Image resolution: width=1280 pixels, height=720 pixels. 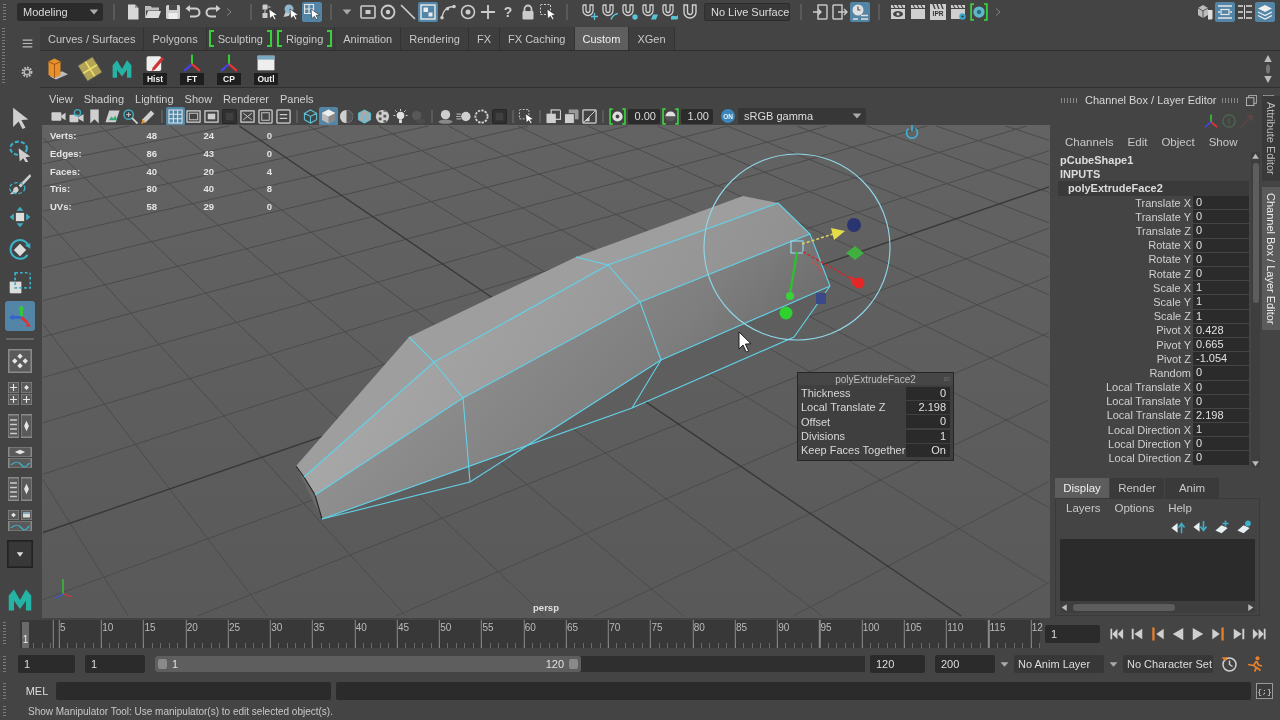 What do you see at coordinates (1222, 527) in the screenshot?
I see `layer-plus-icon` at bounding box center [1222, 527].